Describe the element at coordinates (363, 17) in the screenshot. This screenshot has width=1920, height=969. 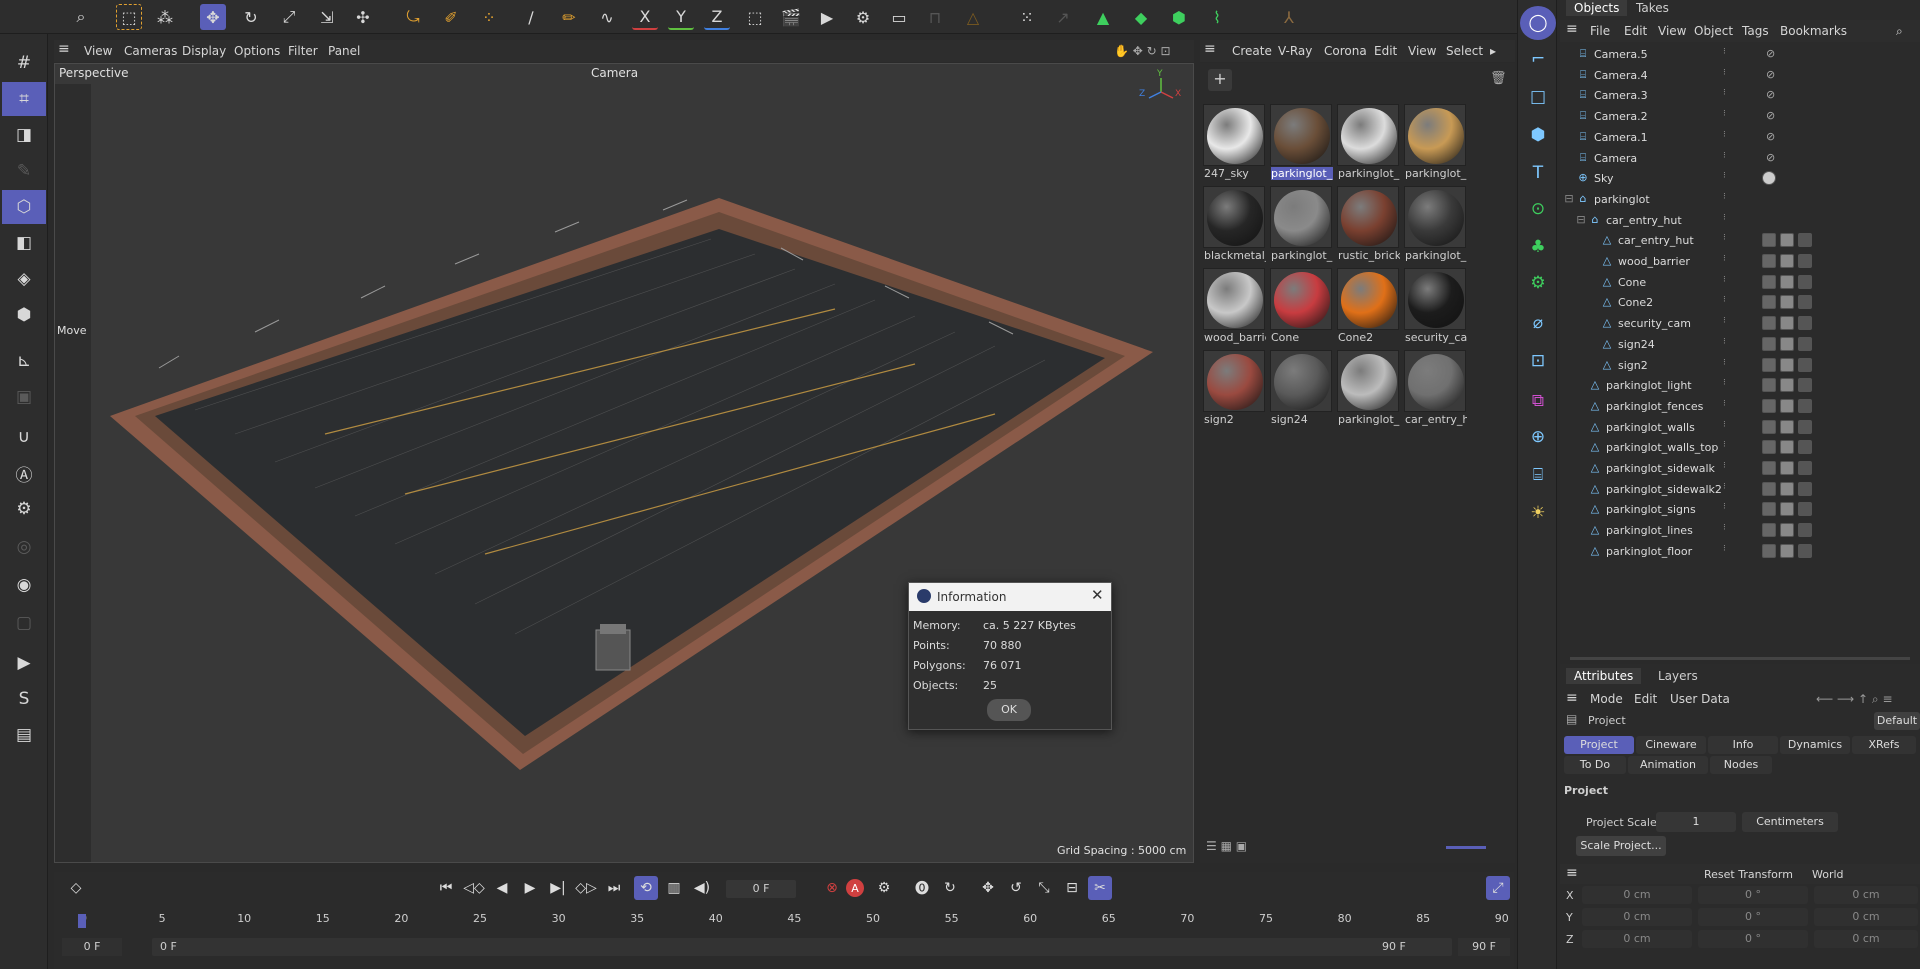
I see `snap-icon: ✣` at that location.